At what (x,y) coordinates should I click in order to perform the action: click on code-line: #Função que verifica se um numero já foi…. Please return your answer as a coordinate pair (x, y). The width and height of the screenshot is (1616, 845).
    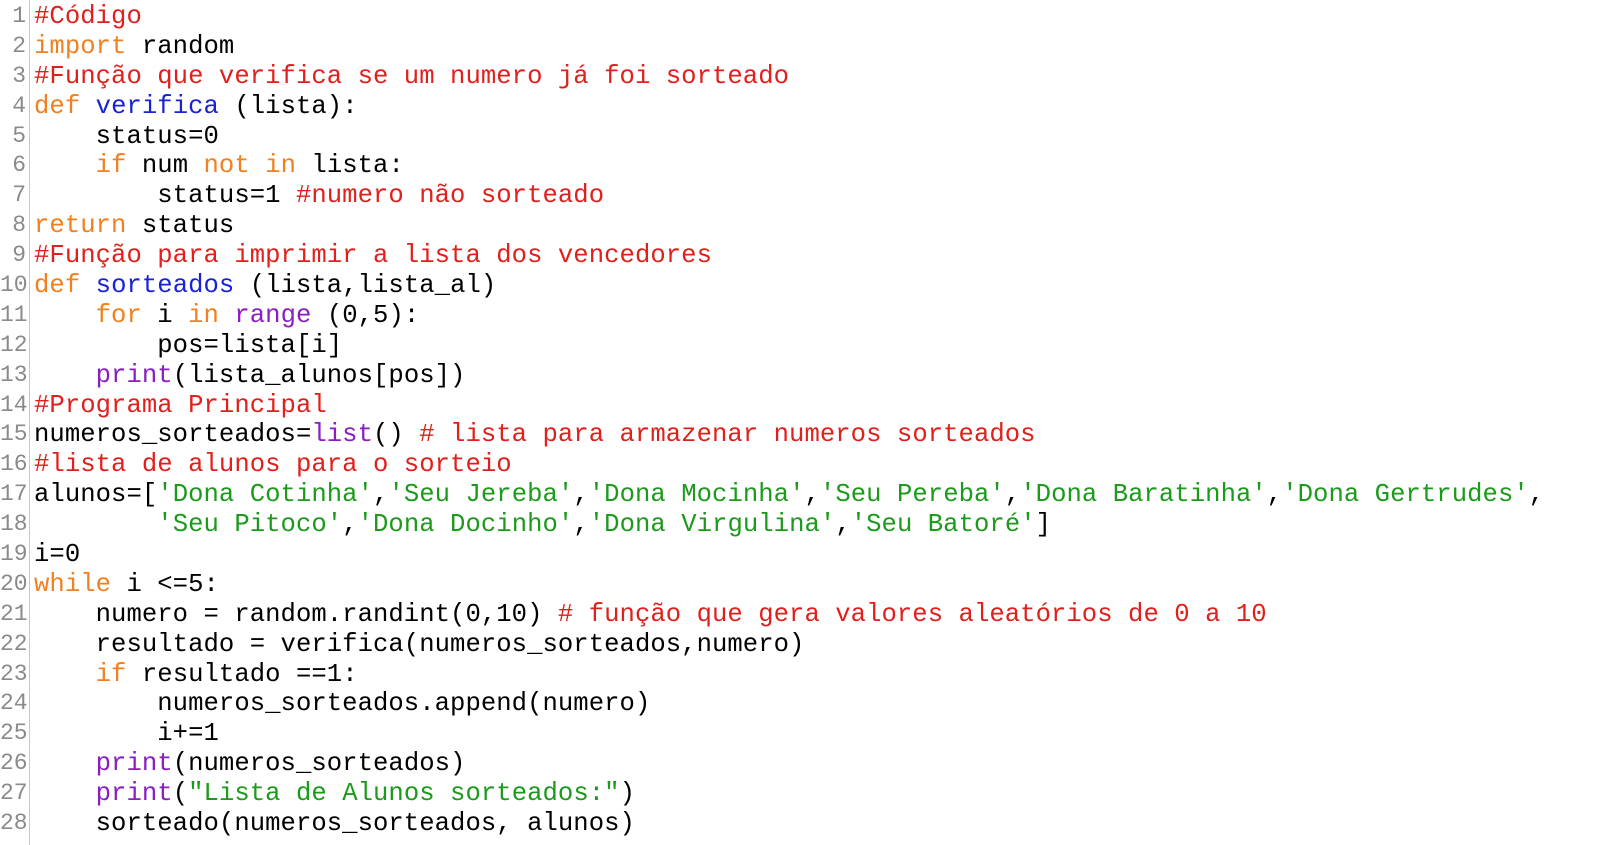
    Looking at the image, I should click on (825, 77).